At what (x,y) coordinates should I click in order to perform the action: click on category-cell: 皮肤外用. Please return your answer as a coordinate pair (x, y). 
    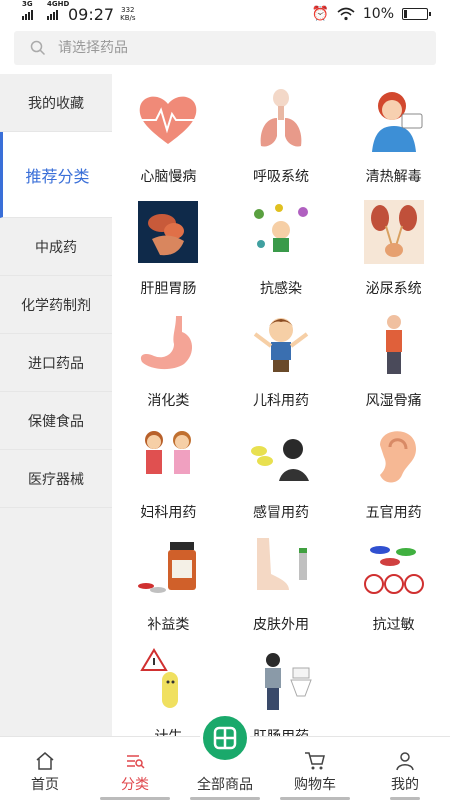
    Looking at the image, I should click on (281, 586).